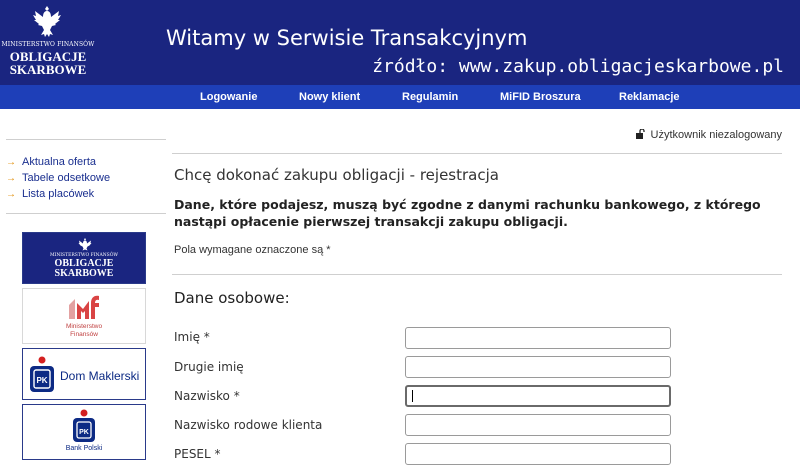 This screenshot has height=476, width=800. Describe the element at coordinates (477, 274) in the screenshot. I see `main-divider-section` at that location.